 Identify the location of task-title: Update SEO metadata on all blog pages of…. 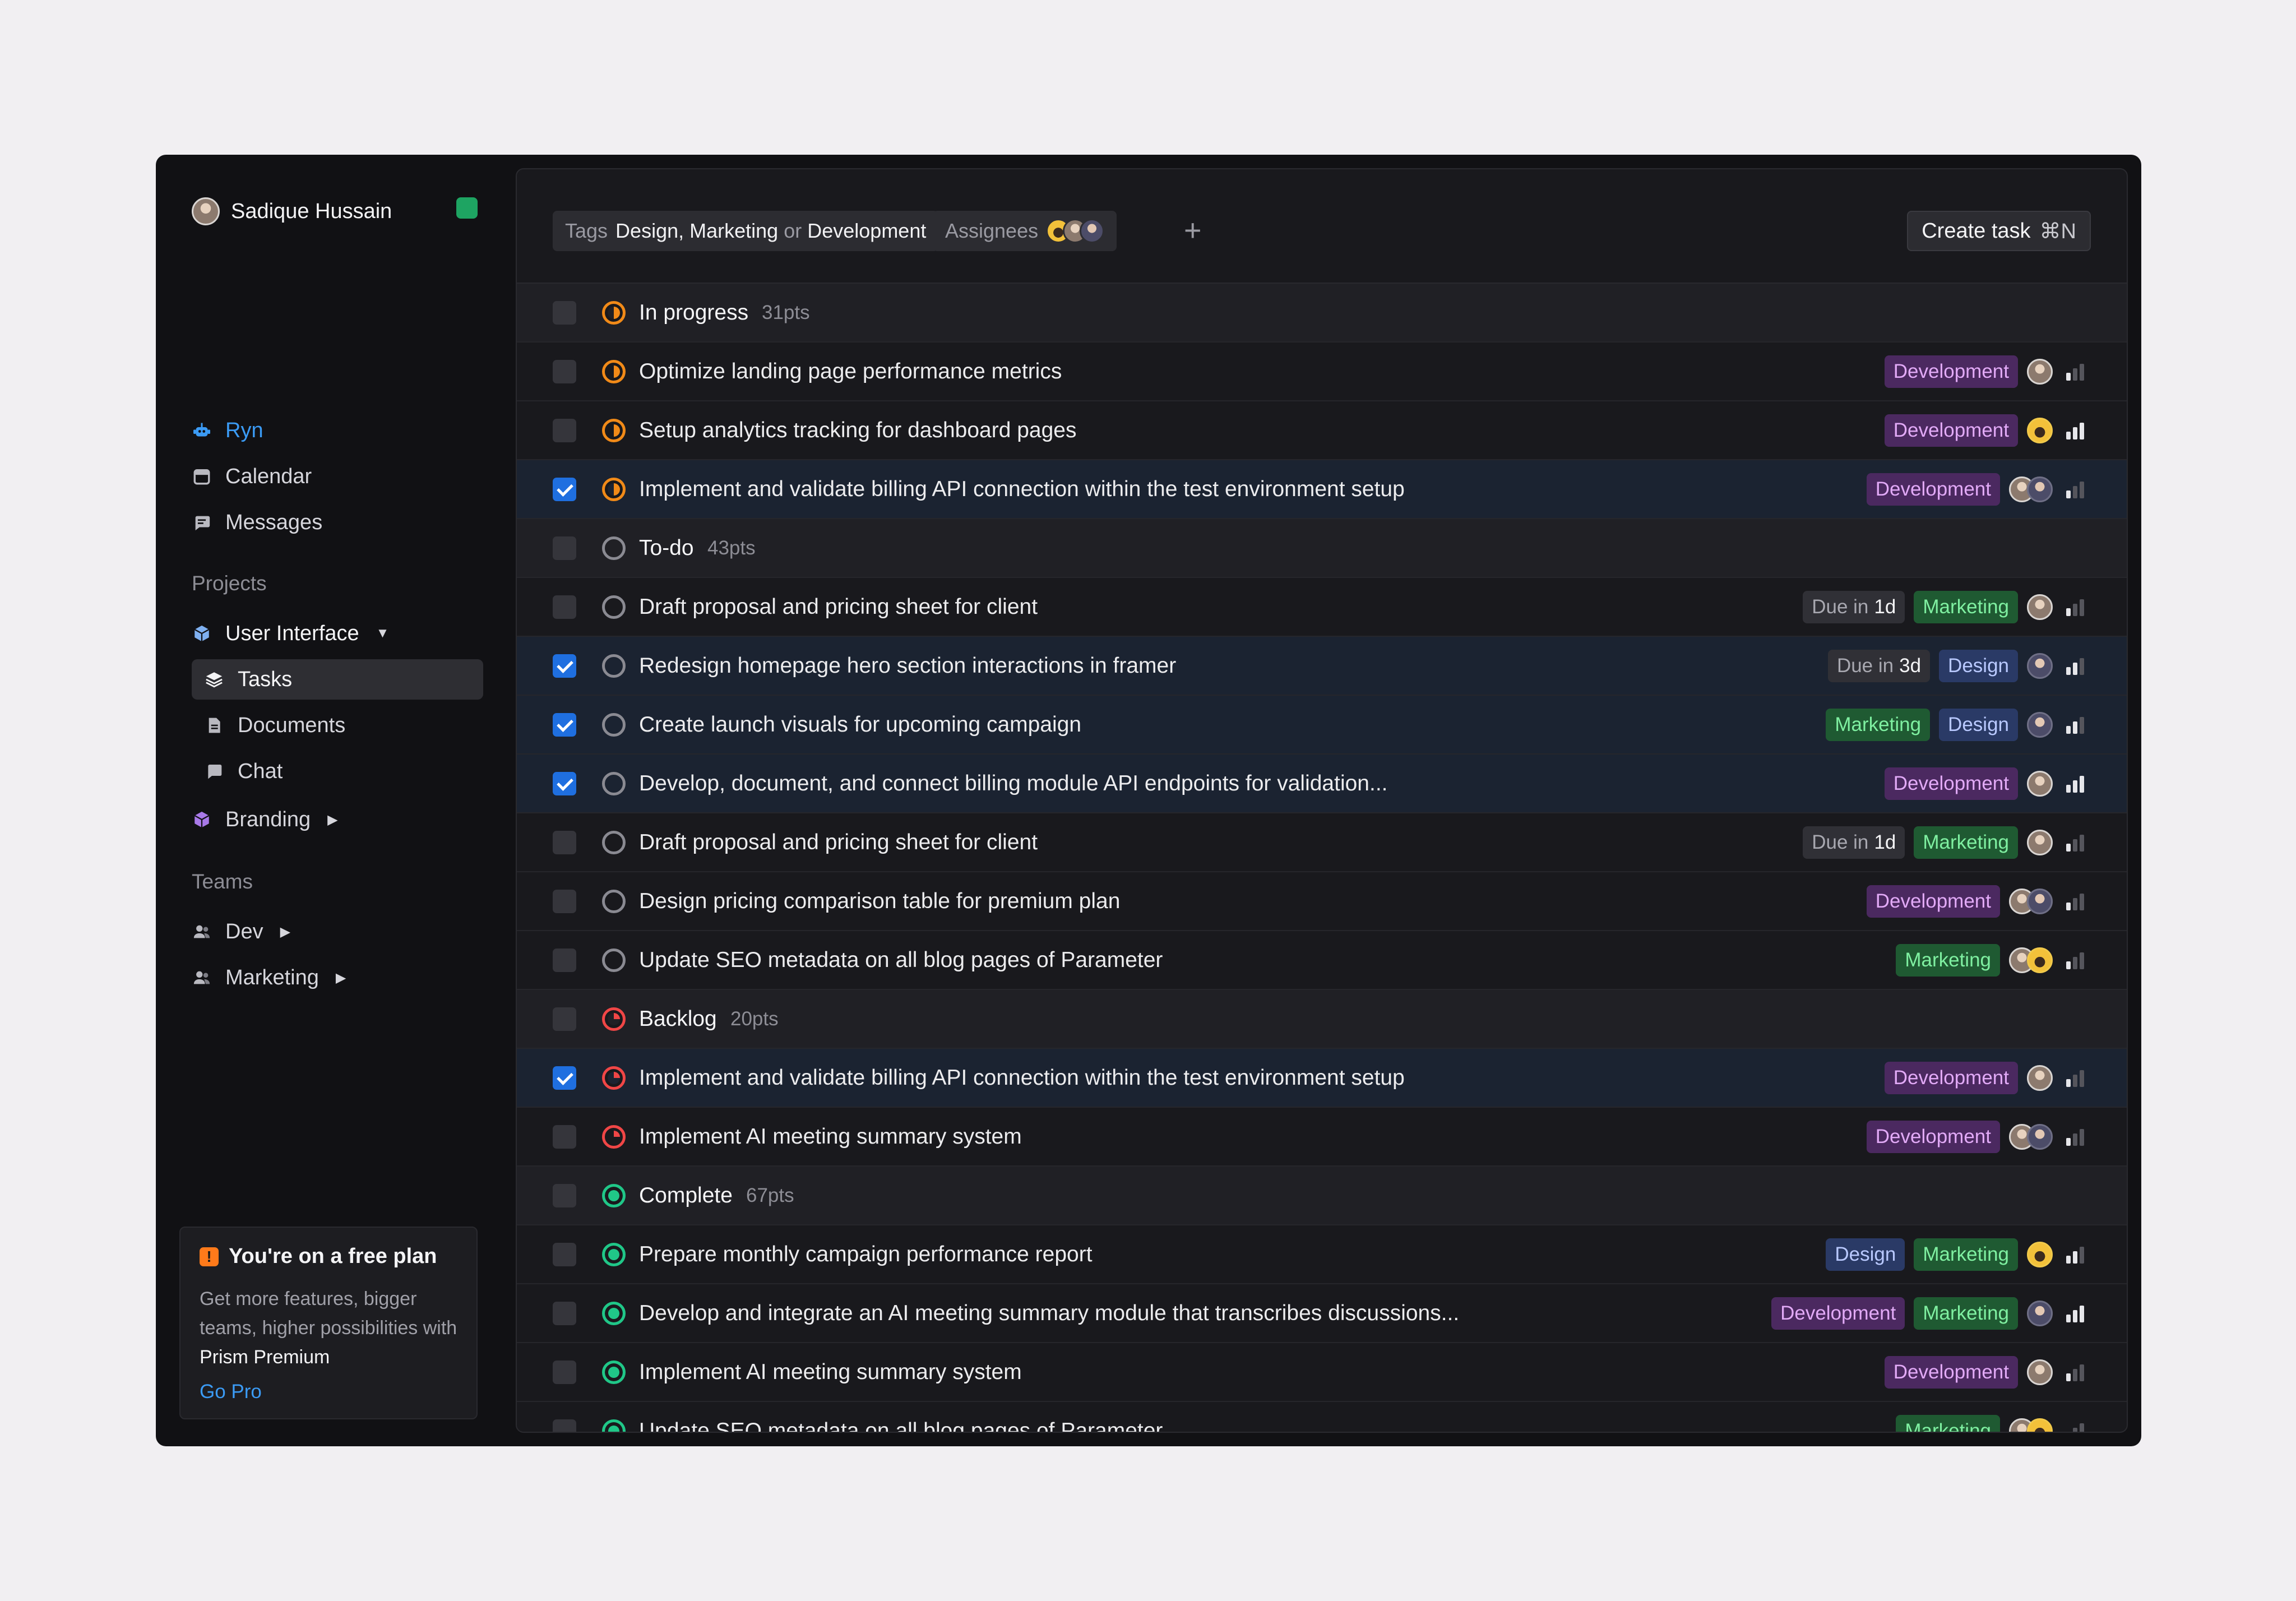
(901, 960).